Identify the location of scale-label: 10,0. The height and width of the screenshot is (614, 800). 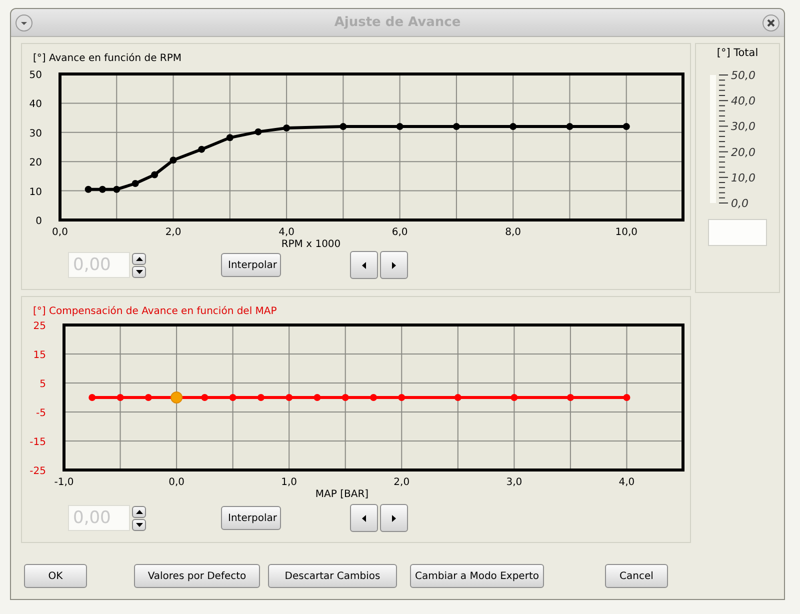
(742, 177).